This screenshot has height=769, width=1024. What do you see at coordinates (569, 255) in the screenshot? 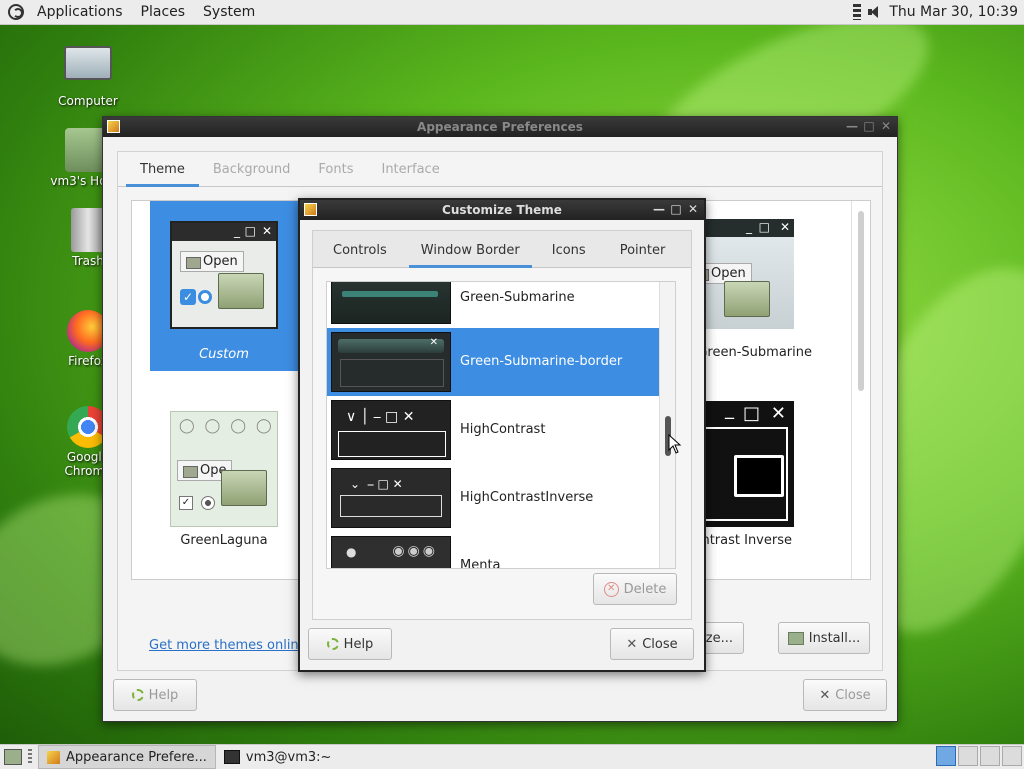
I see `tab-icons: Icons` at bounding box center [569, 255].